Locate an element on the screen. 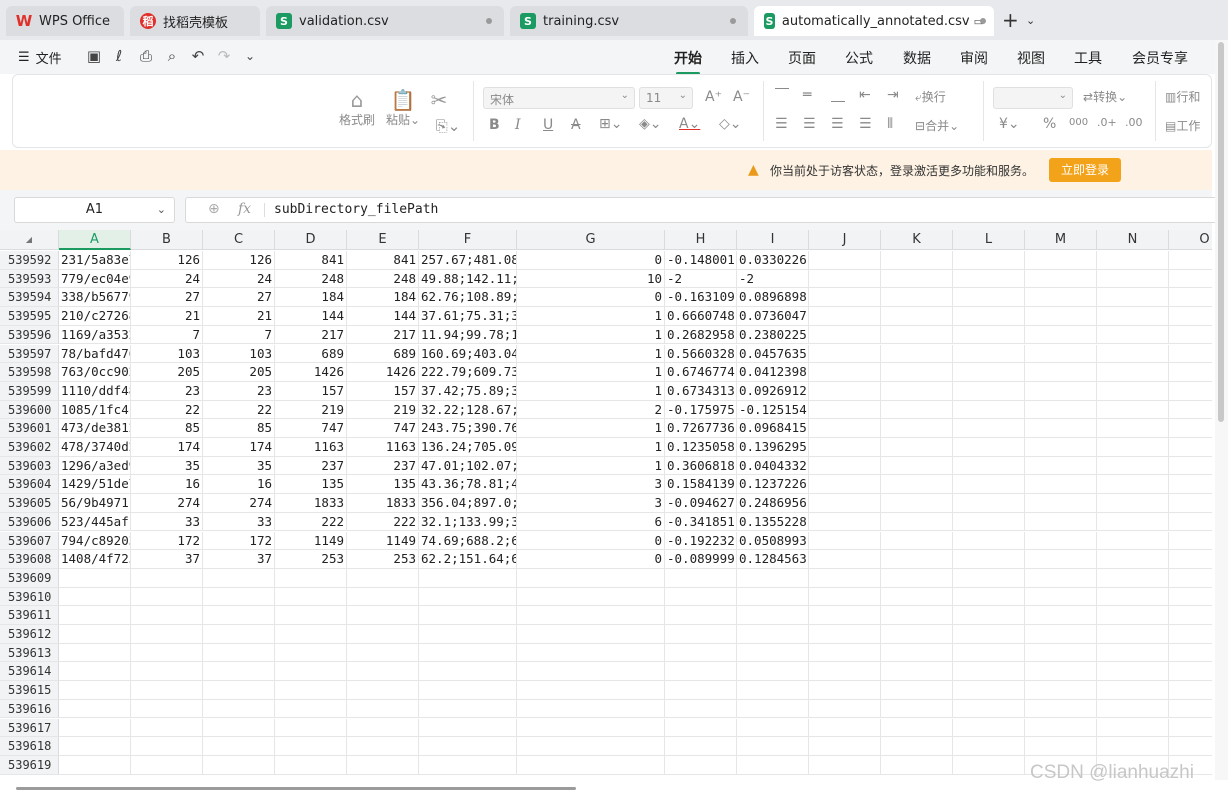  row-header: 539612 is located at coordinates (29, 634).